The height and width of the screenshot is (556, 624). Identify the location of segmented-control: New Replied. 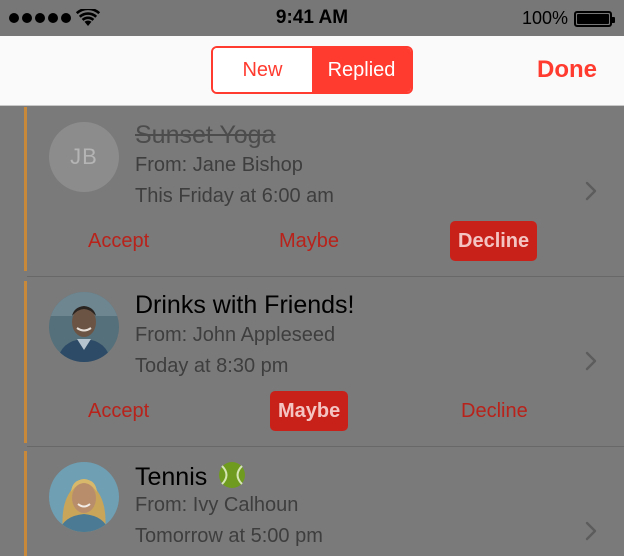
(312, 70).